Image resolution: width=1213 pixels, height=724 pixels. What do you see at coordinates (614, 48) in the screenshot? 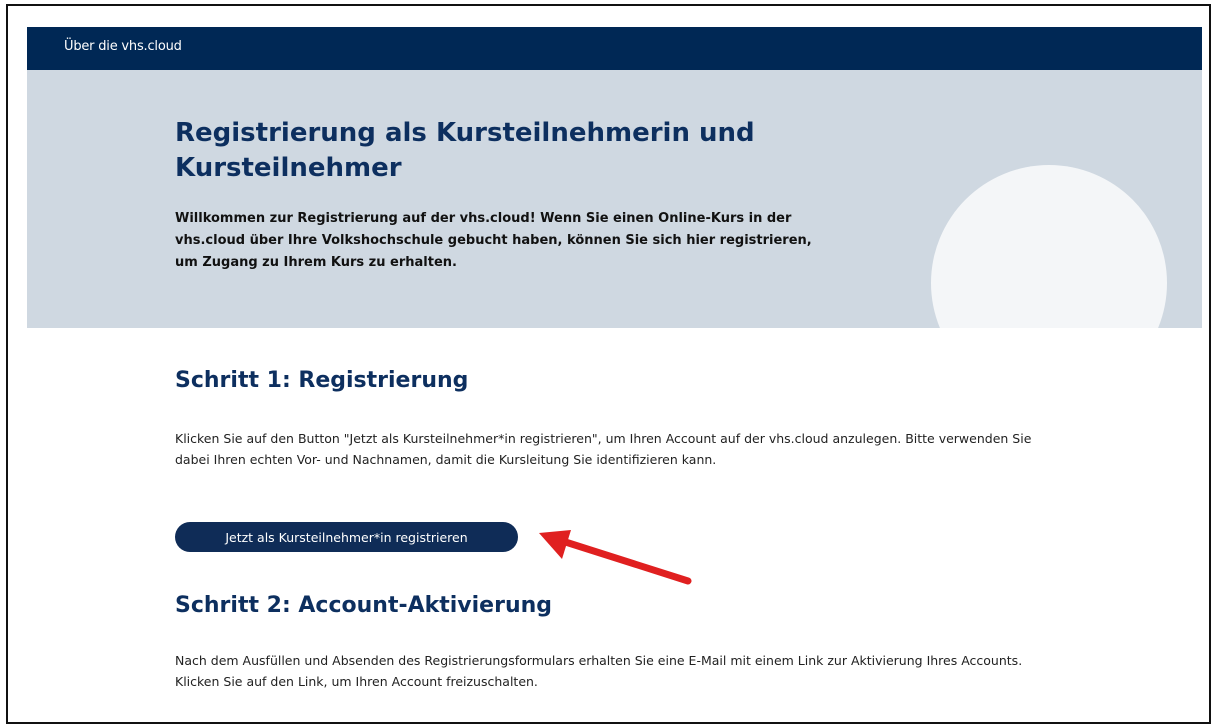
I see `top-navigation-bar: Über die vhs.cloud` at bounding box center [614, 48].